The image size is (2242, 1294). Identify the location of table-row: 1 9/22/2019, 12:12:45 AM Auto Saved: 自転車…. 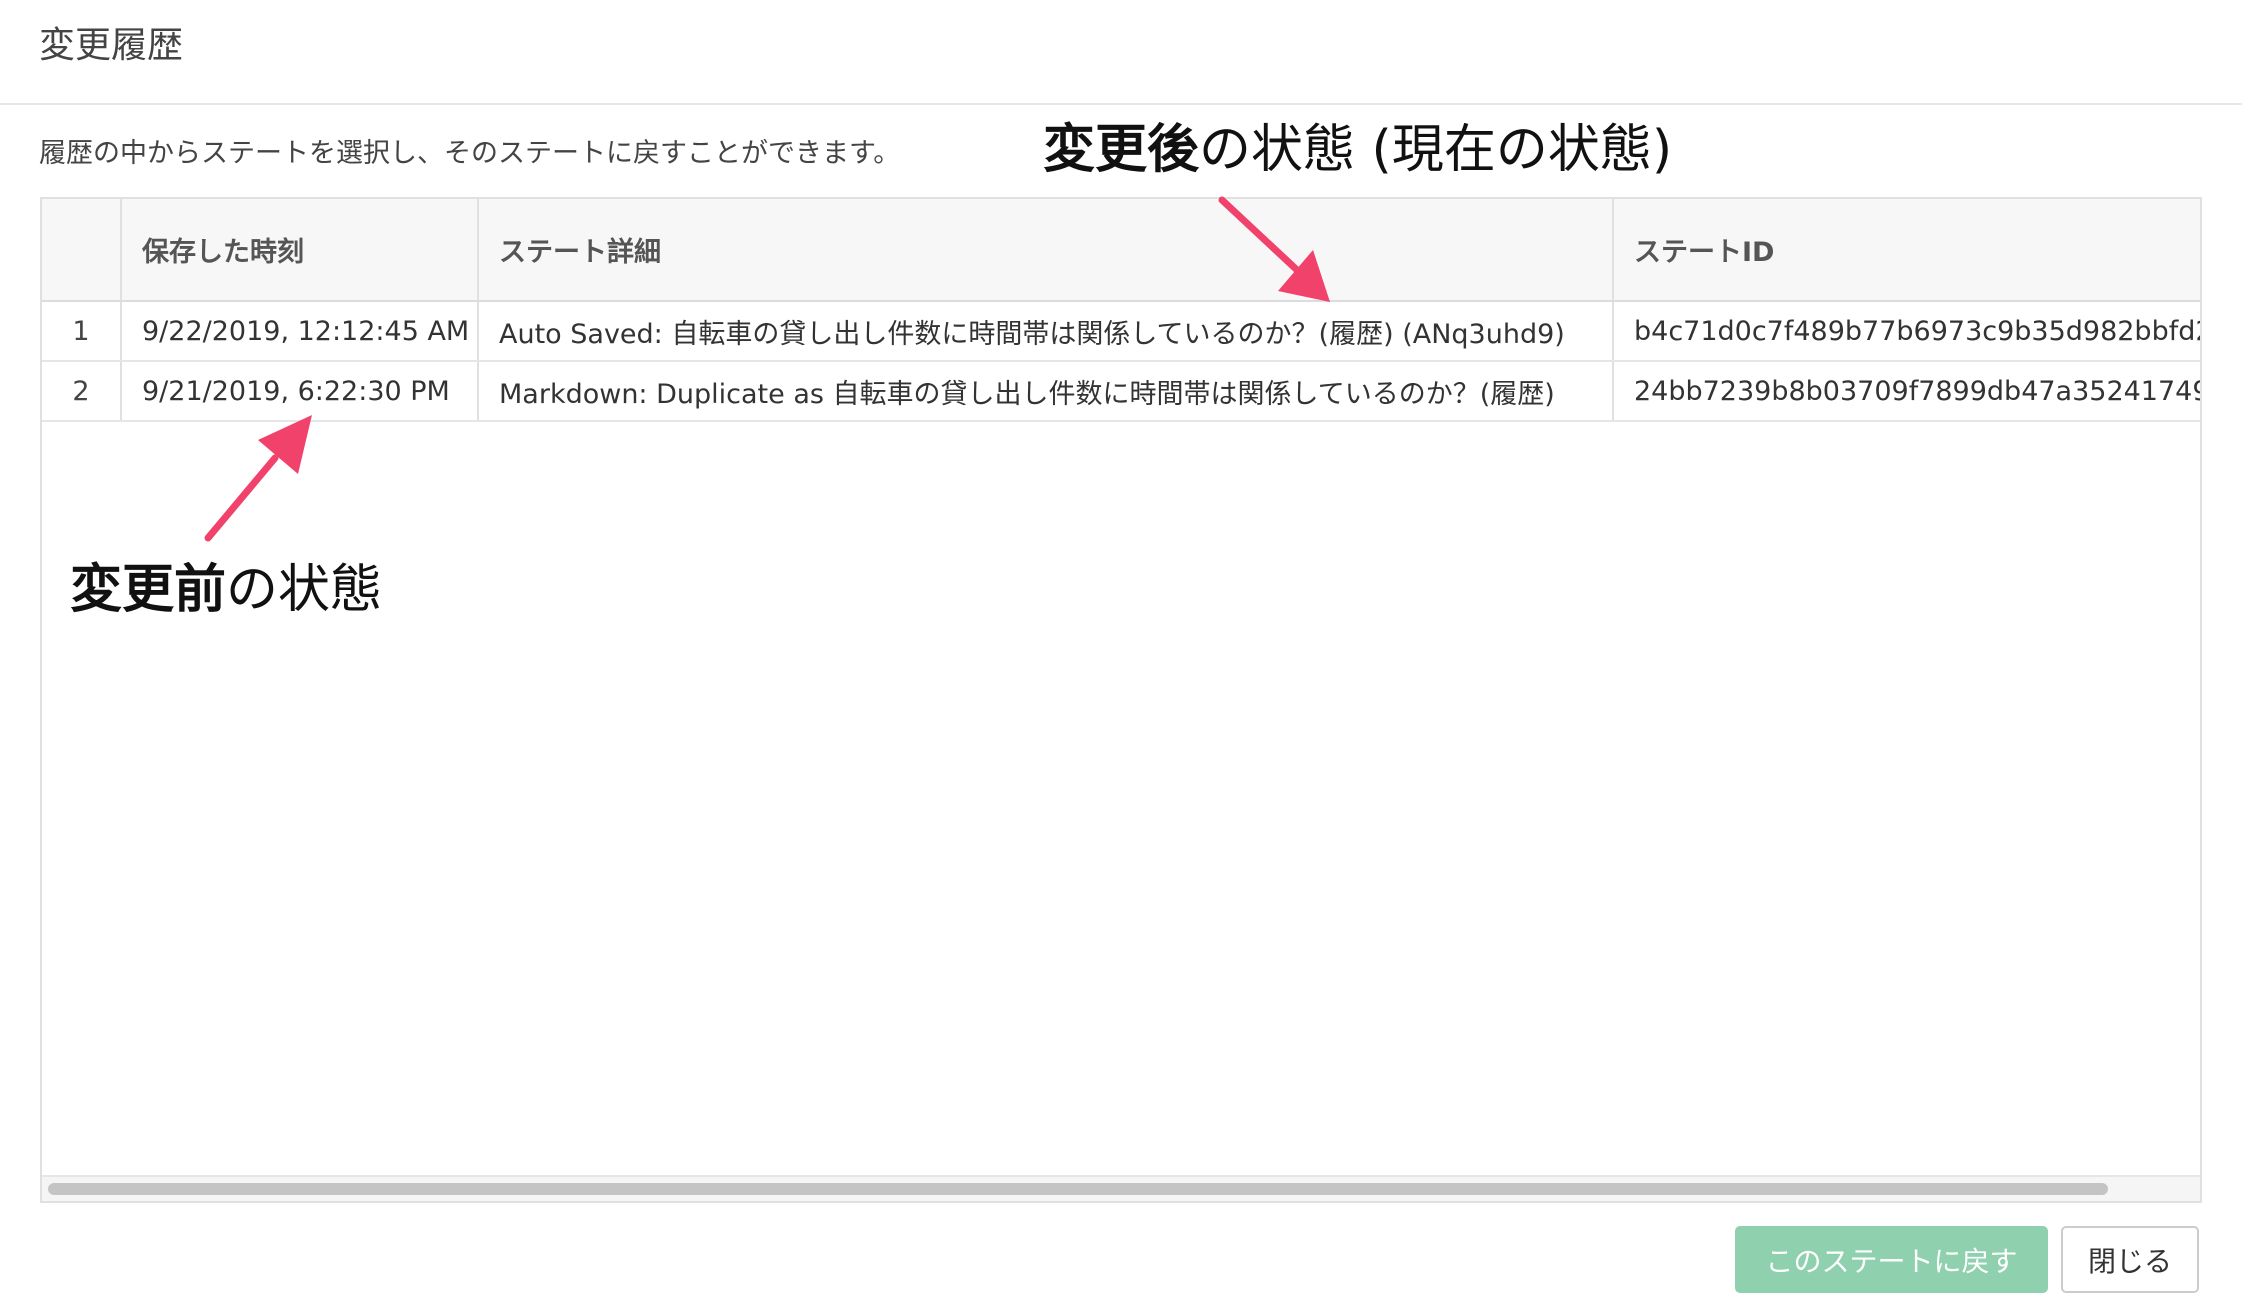
(1122, 332).